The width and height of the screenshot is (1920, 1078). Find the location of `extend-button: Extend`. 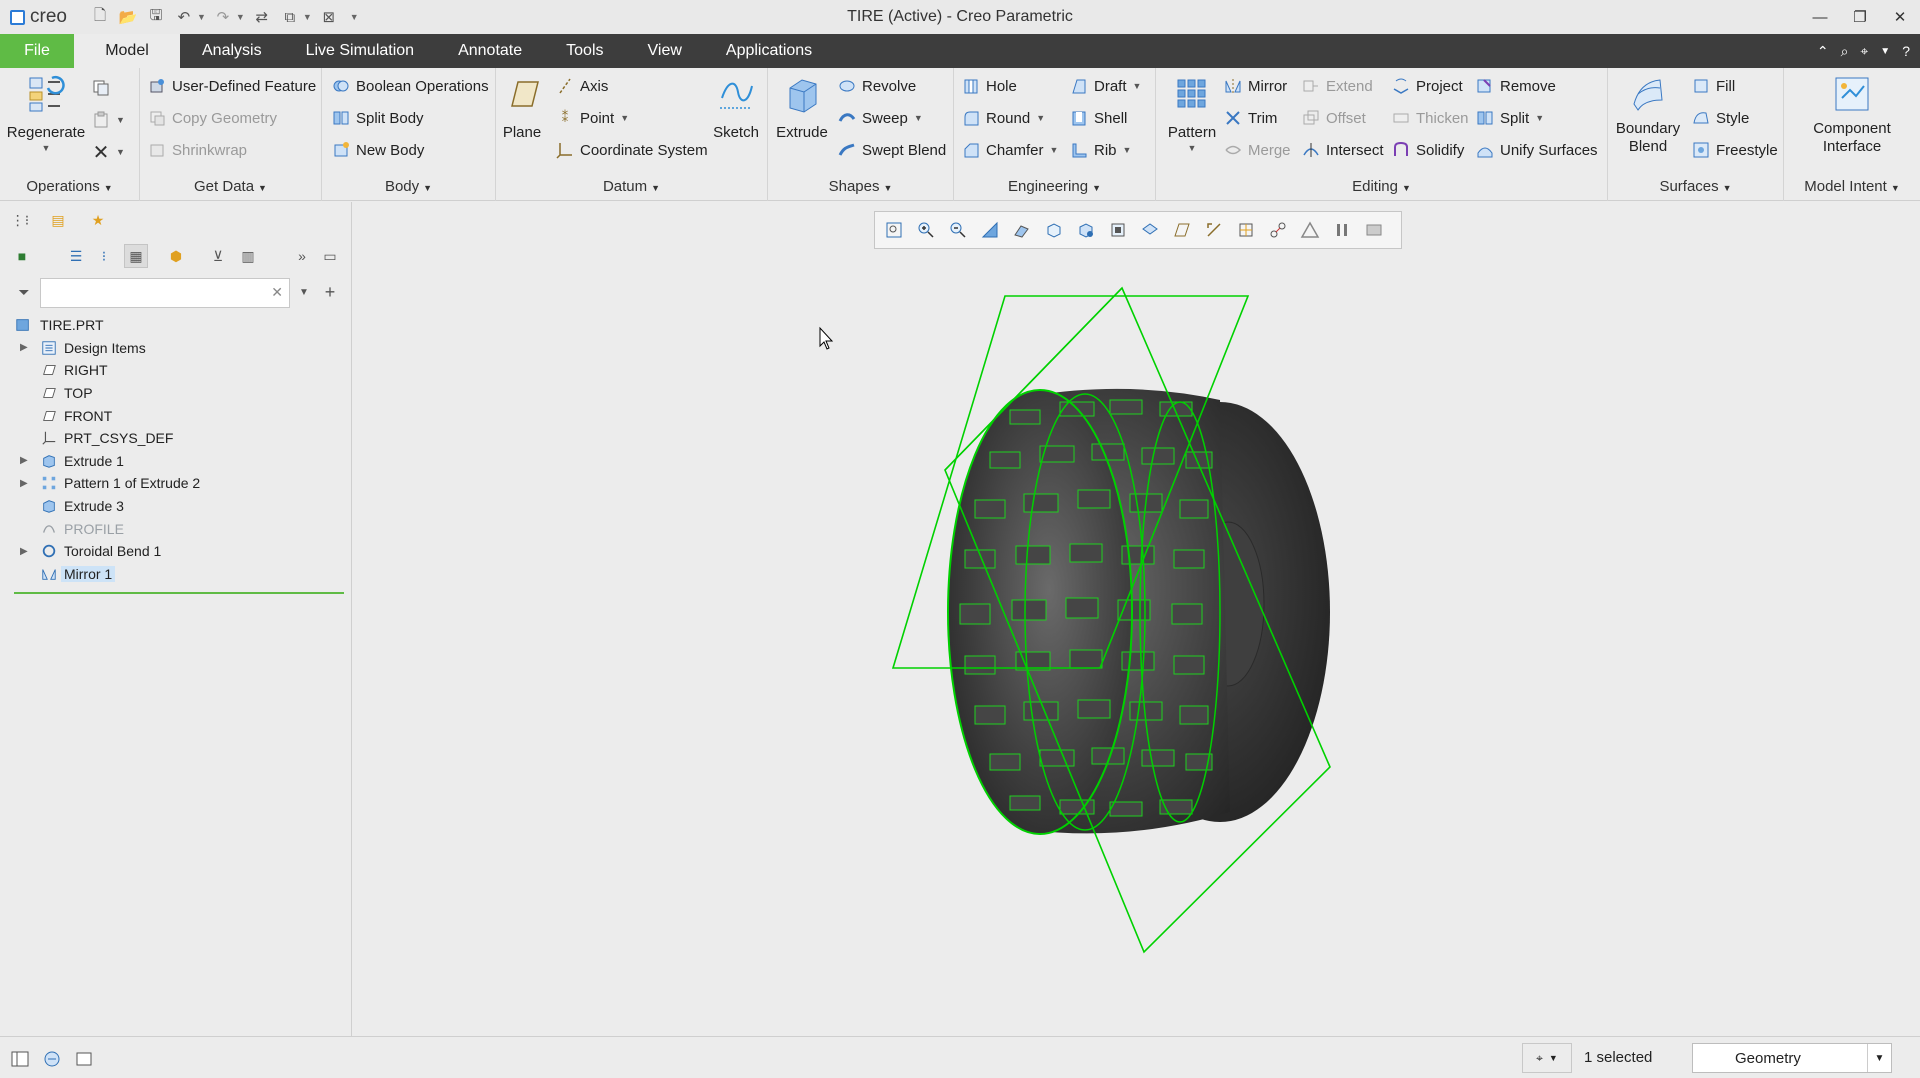

extend-button: Extend is located at coordinates (1337, 86).